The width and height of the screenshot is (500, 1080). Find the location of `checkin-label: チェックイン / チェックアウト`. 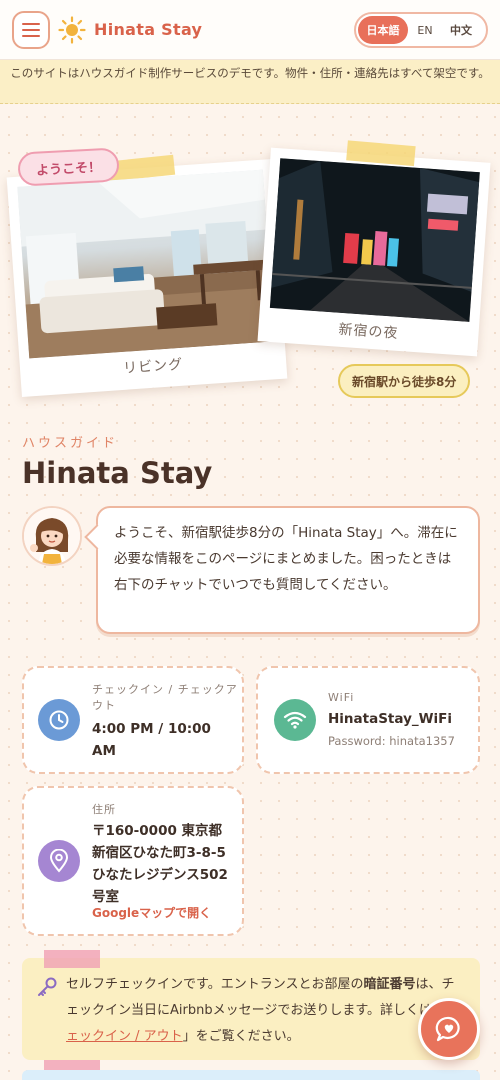

checkin-label: チェックイン / チェックアウト is located at coordinates (165, 697).